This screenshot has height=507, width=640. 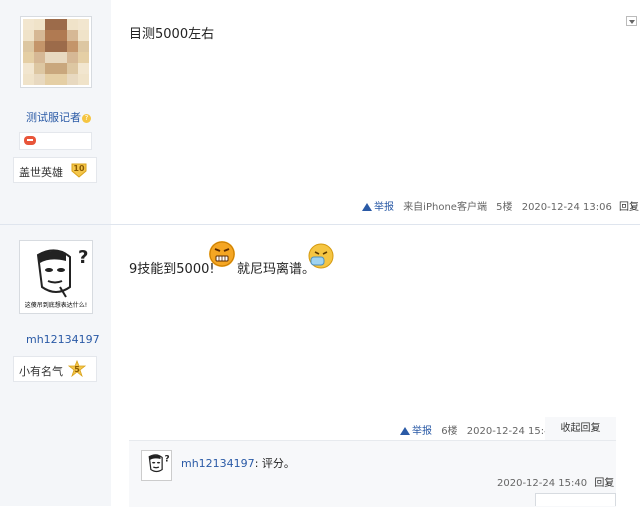 What do you see at coordinates (41, 371) in the screenshot?
I see `rank-title: 小有名气` at bounding box center [41, 371].